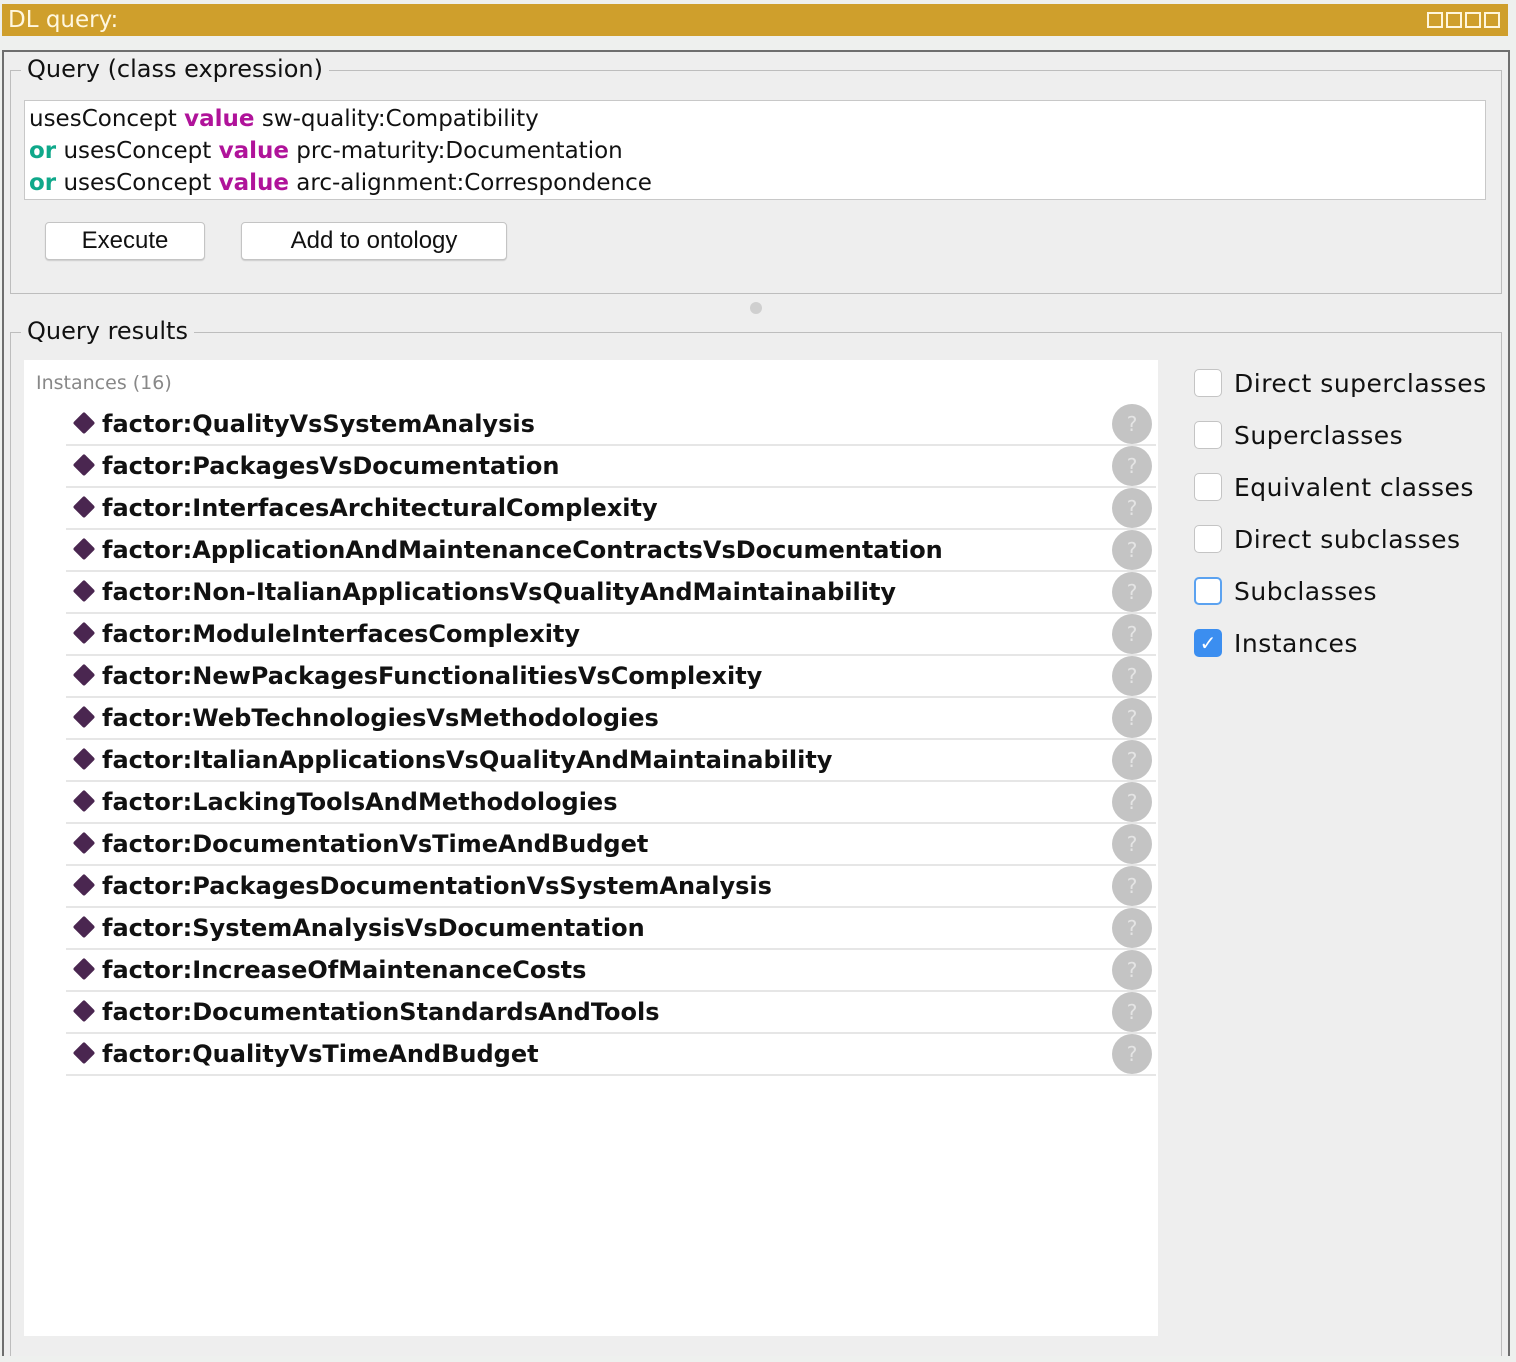 This screenshot has width=1516, height=1362. I want to click on splitter-handle, so click(756, 308).